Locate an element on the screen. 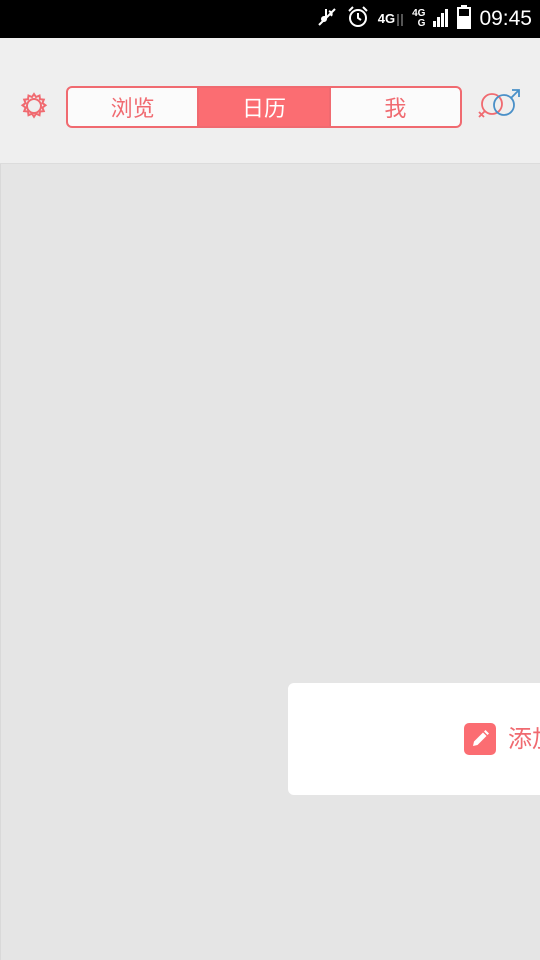 This screenshot has width=540, height=960. network-type-2-bottom: G is located at coordinates (421, 23).